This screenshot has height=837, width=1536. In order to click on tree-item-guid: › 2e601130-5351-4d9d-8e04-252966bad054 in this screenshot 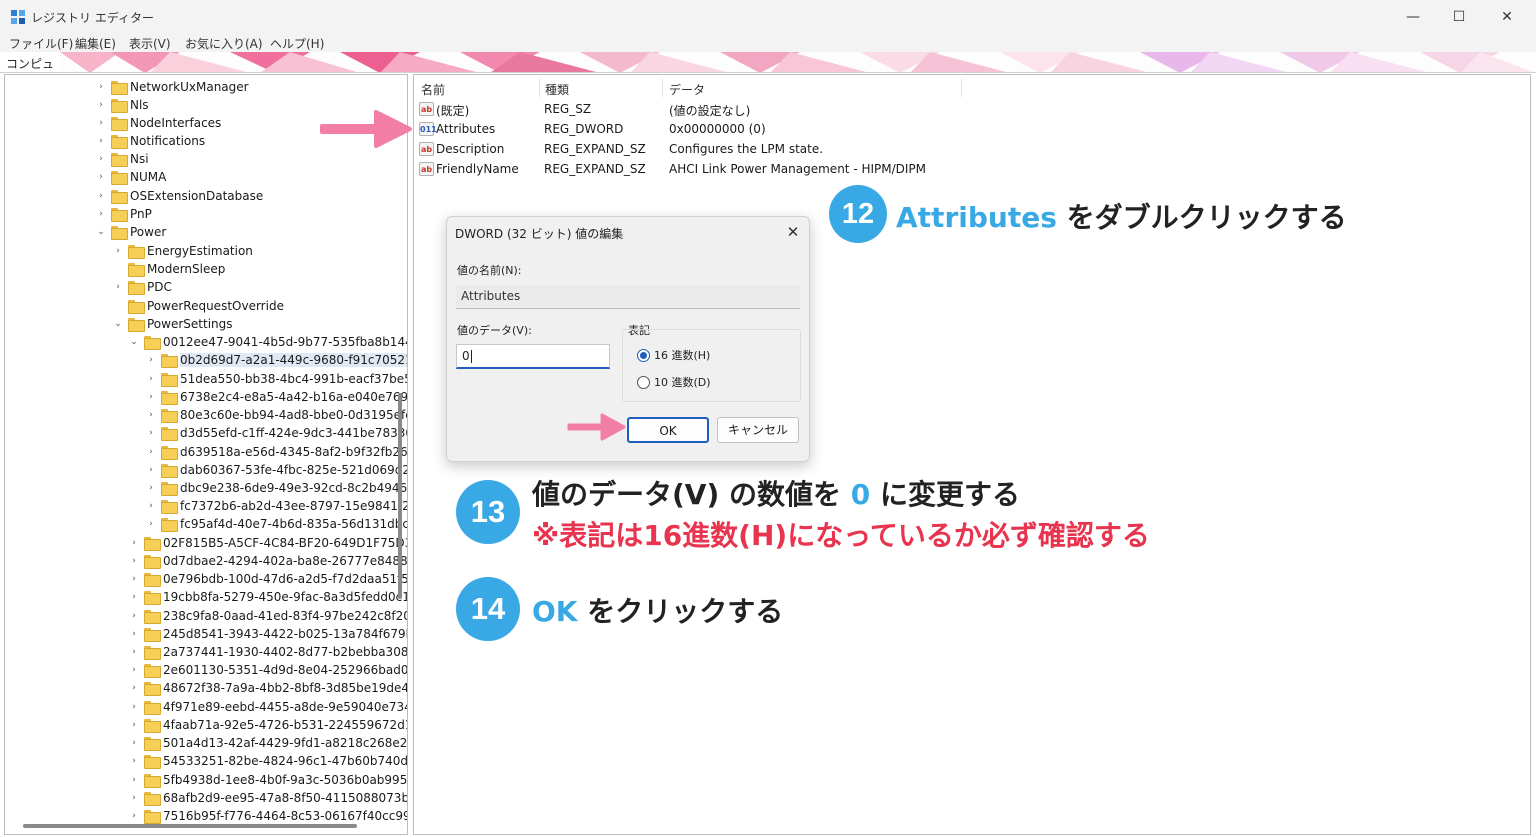, I will do `click(268, 670)`.